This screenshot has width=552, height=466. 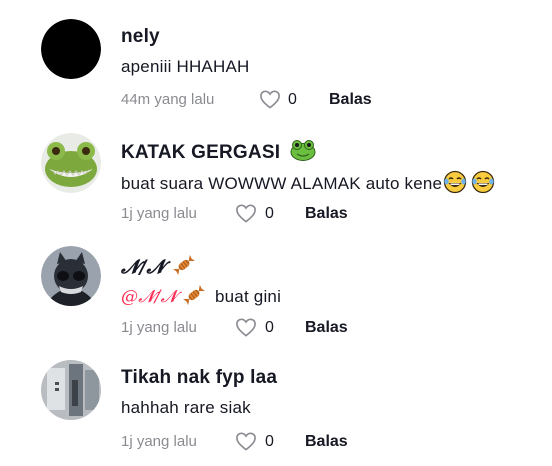 What do you see at coordinates (149, 297) in the screenshot?
I see `mention-link: @𝓝/𝓝` at bounding box center [149, 297].